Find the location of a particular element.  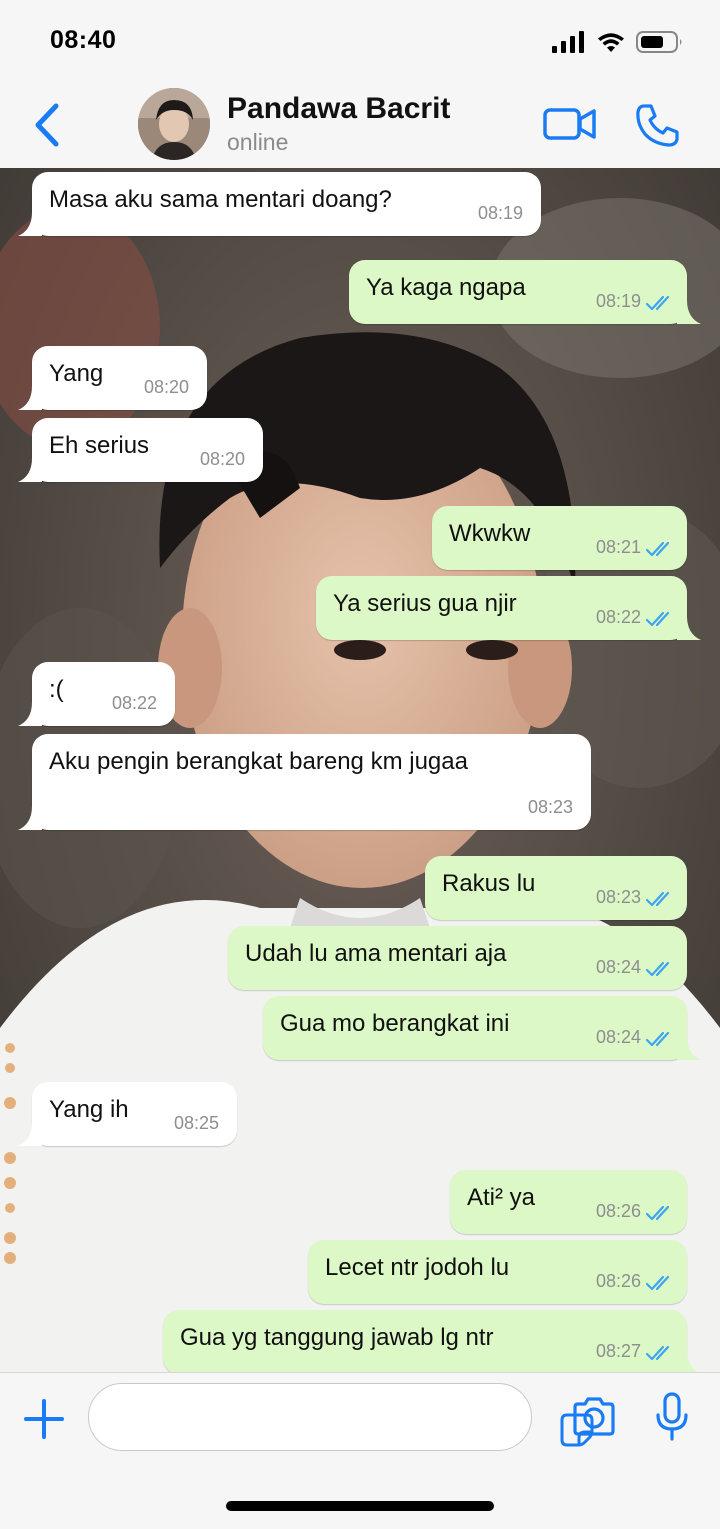

wifi-icon is located at coordinates (611, 42).